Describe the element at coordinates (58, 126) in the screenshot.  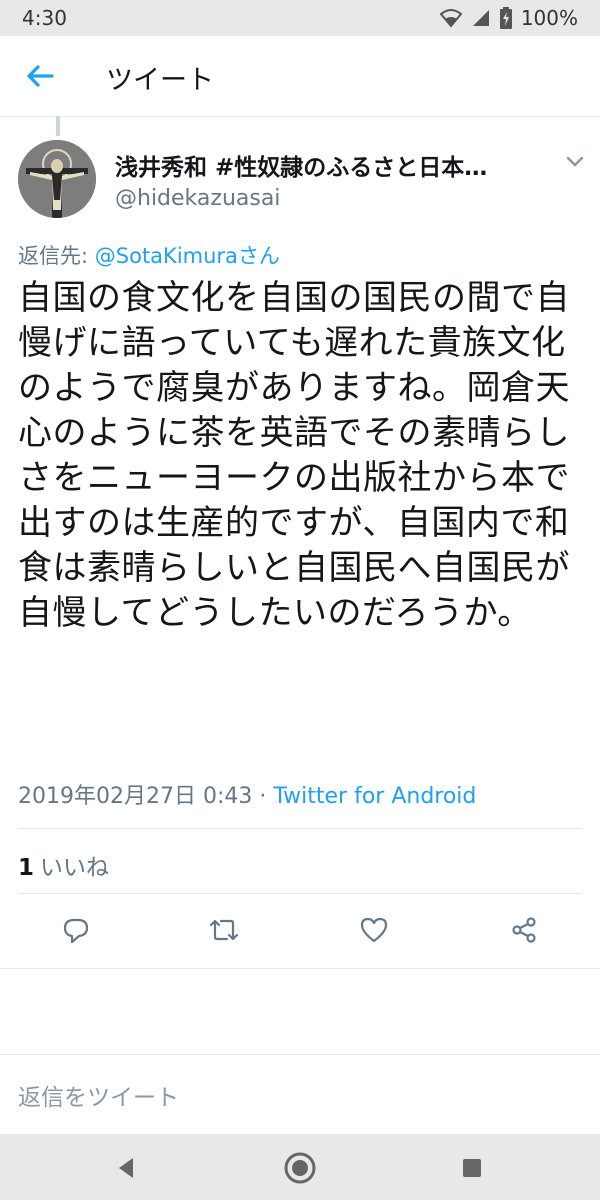
I see `thread-connector` at that location.